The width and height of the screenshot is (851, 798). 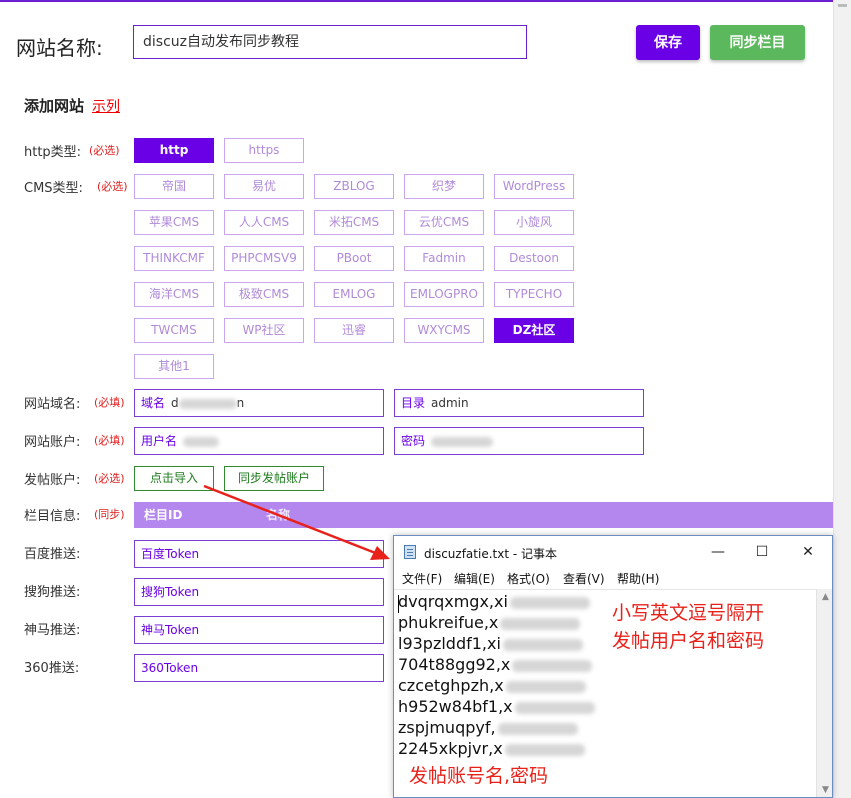 What do you see at coordinates (454, 664) in the screenshot?
I see `notepad-line-text: 704t88gg92,x` at bounding box center [454, 664].